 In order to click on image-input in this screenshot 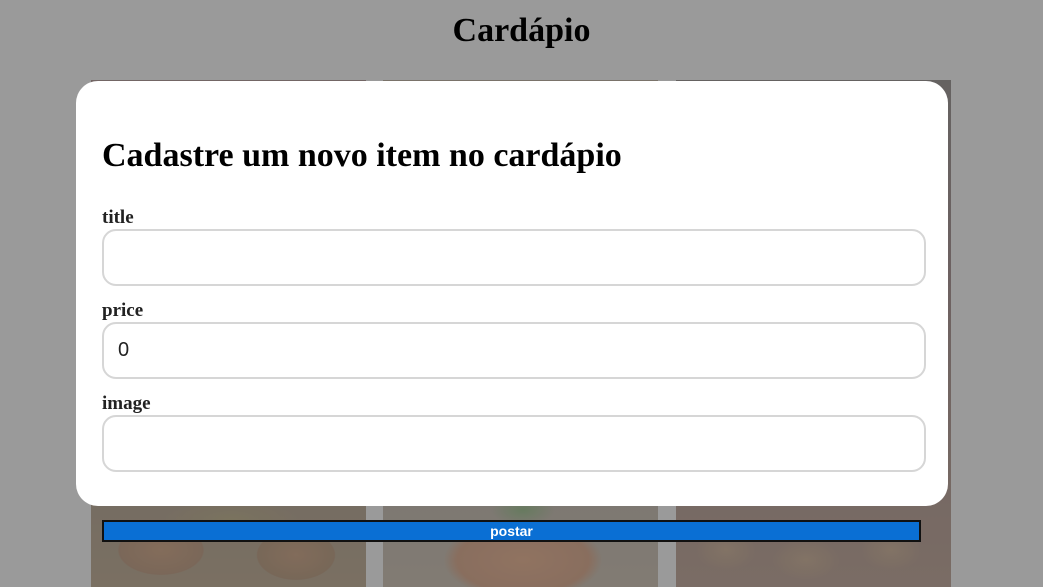, I will do `click(514, 443)`.